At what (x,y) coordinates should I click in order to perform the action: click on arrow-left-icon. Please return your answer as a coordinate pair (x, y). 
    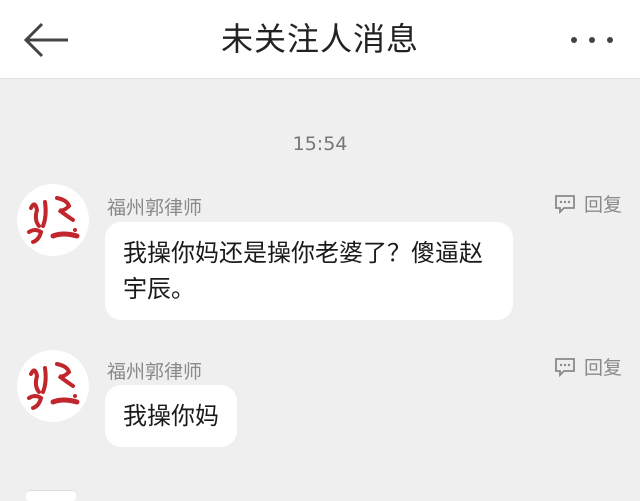
    Looking at the image, I should click on (45, 40).